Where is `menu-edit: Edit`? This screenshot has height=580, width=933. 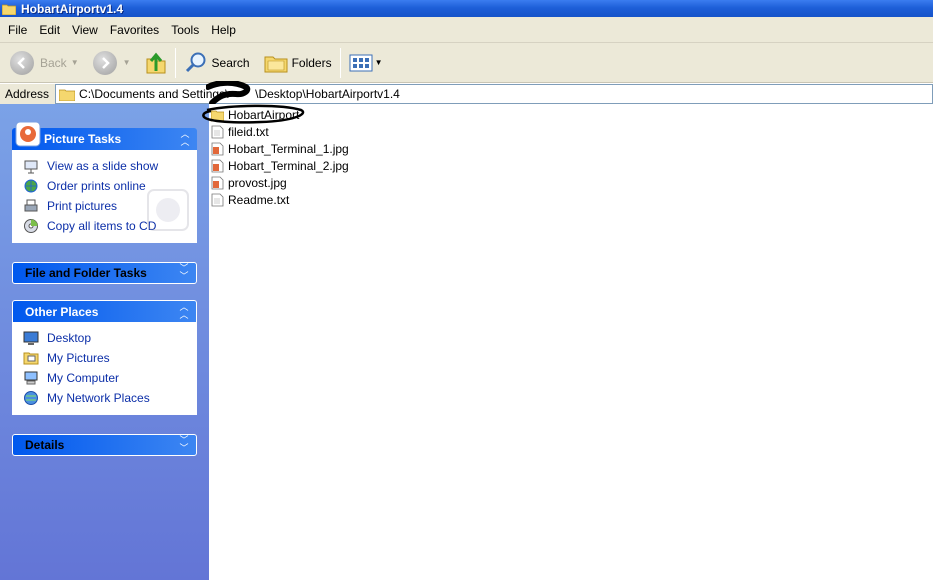
menu-edit: Edit is located at coordinates (49, 30).